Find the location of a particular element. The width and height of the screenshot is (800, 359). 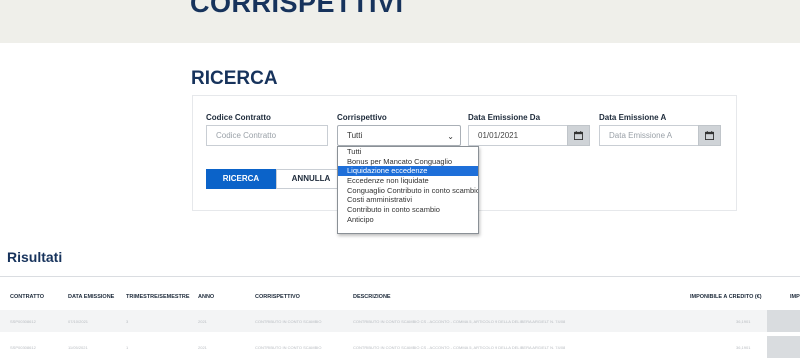

data-emissione-da-label: Data Emissione Da is located at coordinates (504, 117).